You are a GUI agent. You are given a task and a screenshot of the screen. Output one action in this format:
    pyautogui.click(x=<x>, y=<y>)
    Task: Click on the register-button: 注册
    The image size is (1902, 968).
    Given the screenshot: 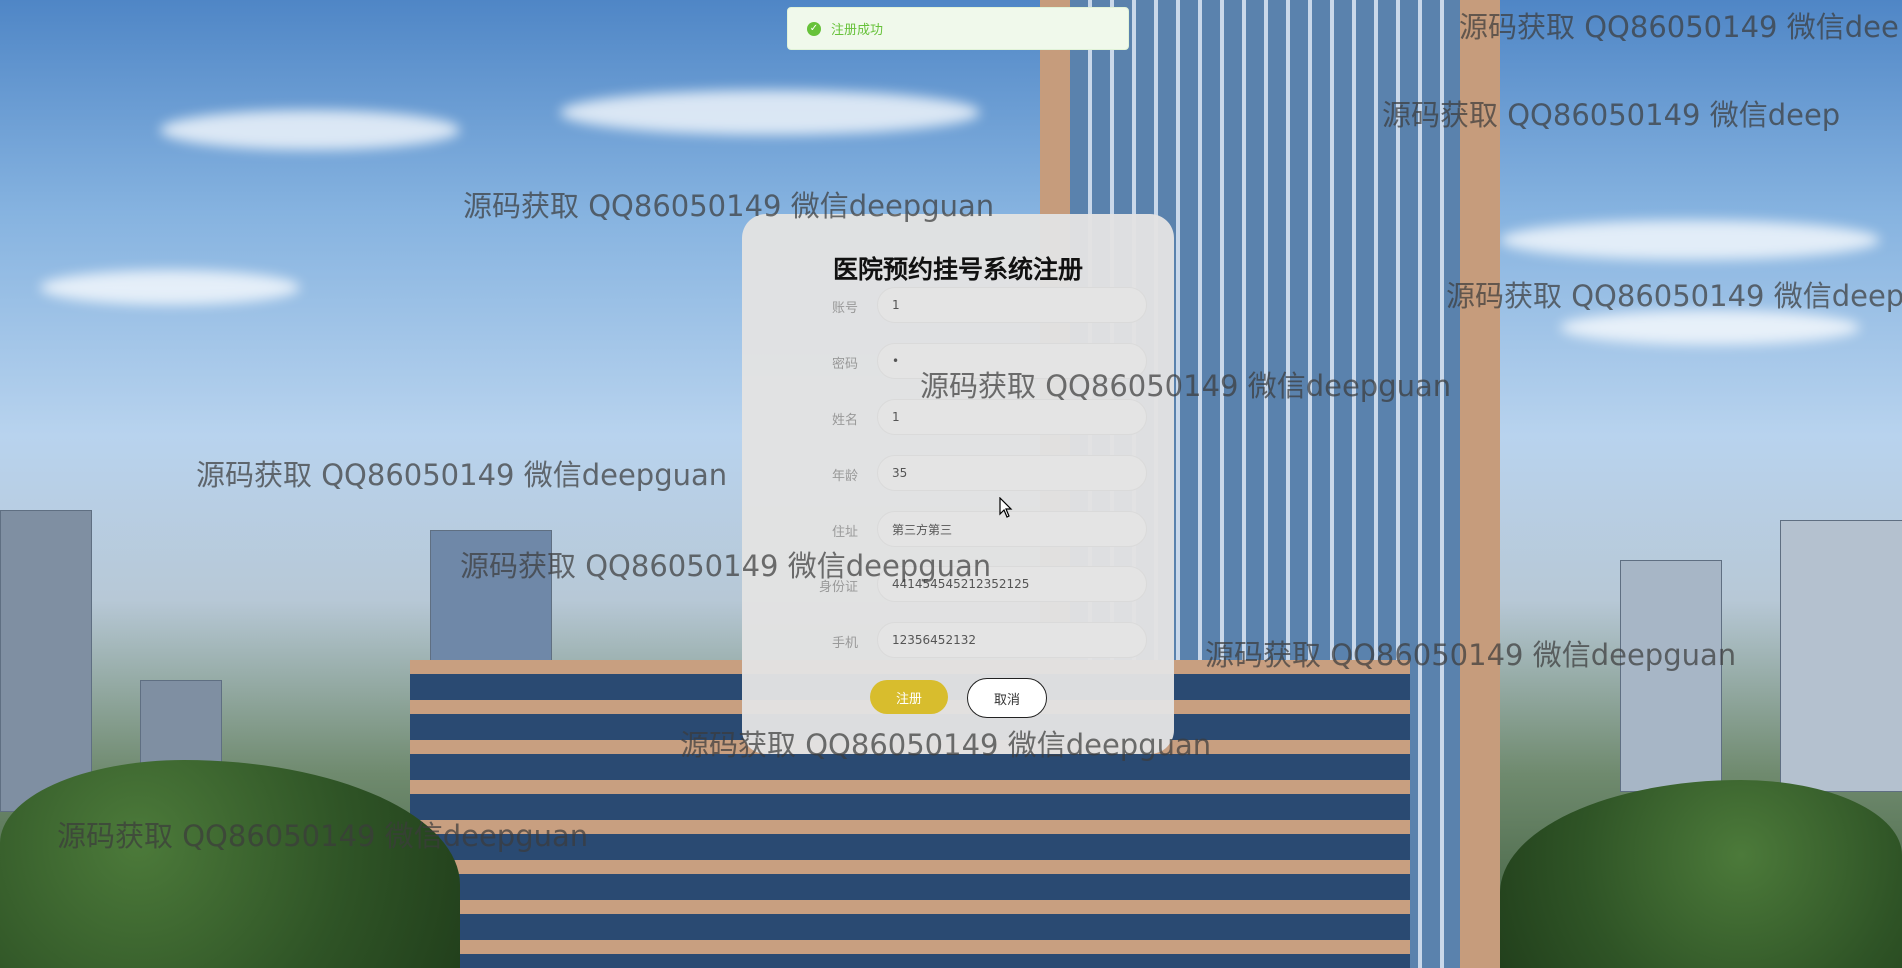 What is the action you would take?
    pyautogui.click(x=909, y=697)
    